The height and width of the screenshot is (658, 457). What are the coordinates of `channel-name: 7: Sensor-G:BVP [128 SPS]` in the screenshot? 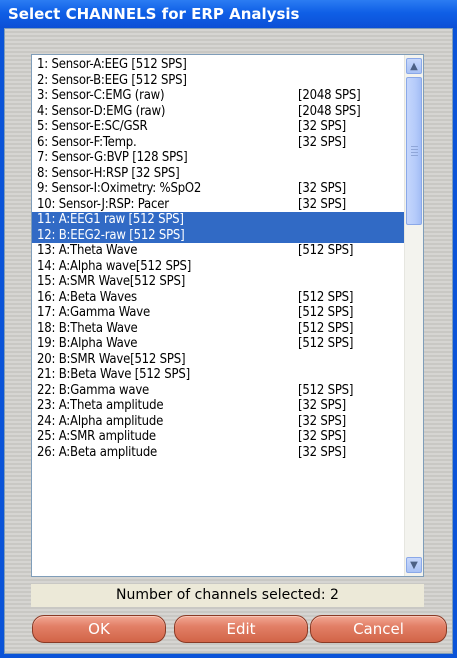 It's located at (112, 157).